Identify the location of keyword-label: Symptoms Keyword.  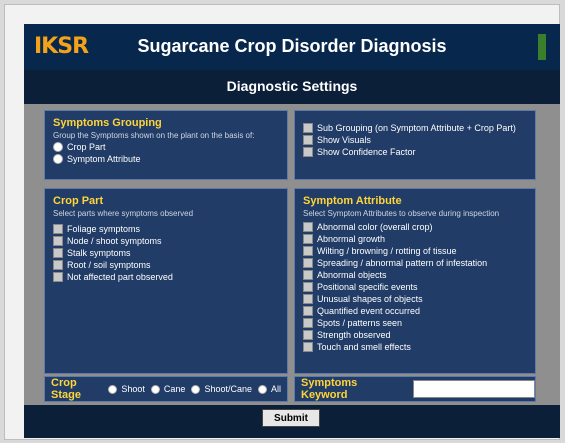
(329, 389).